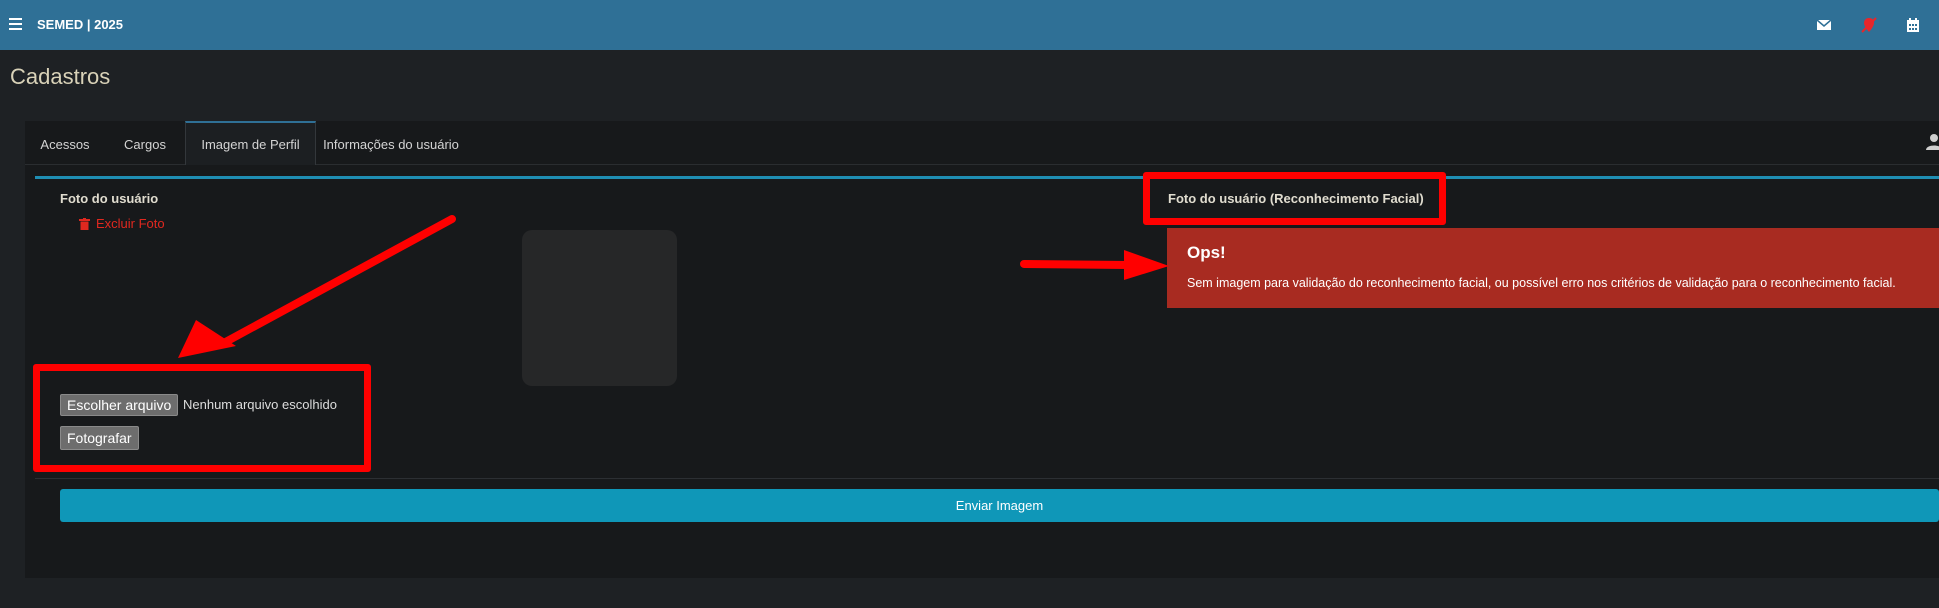 The width and height of the screenshot is (1939, 608). Describe the element at coordinates (1206, 252) in the screenshot. I see `alert-title: Ops!` at that location.